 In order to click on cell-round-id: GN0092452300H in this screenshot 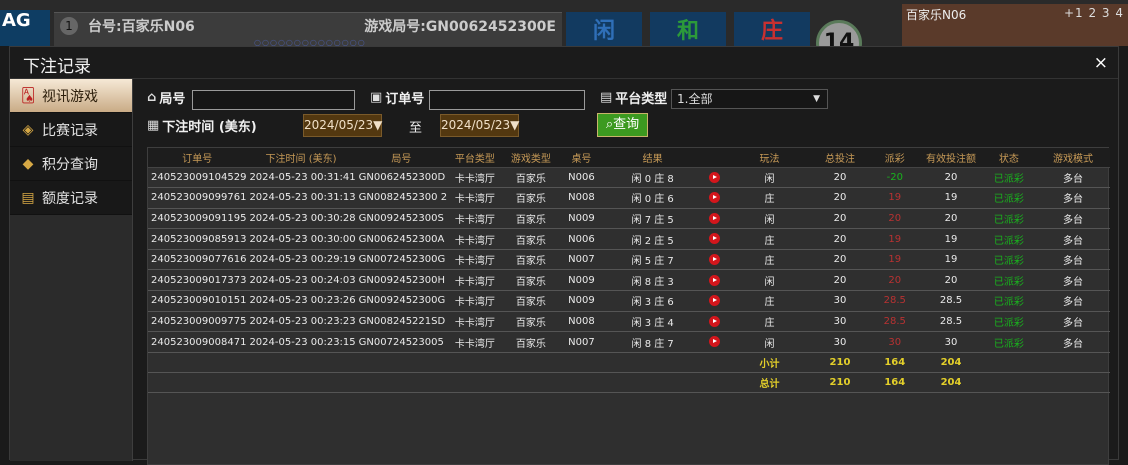, I will do `click(401, 280)`.